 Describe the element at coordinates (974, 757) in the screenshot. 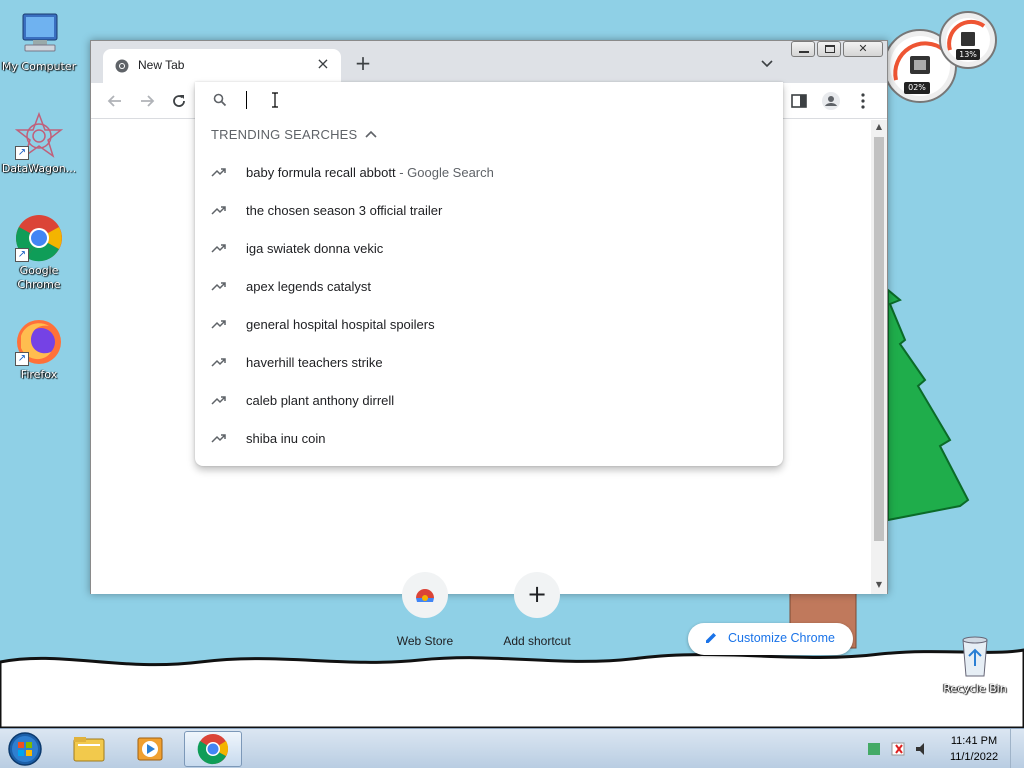

I see `clock-date: 11/1/2022` at that location.